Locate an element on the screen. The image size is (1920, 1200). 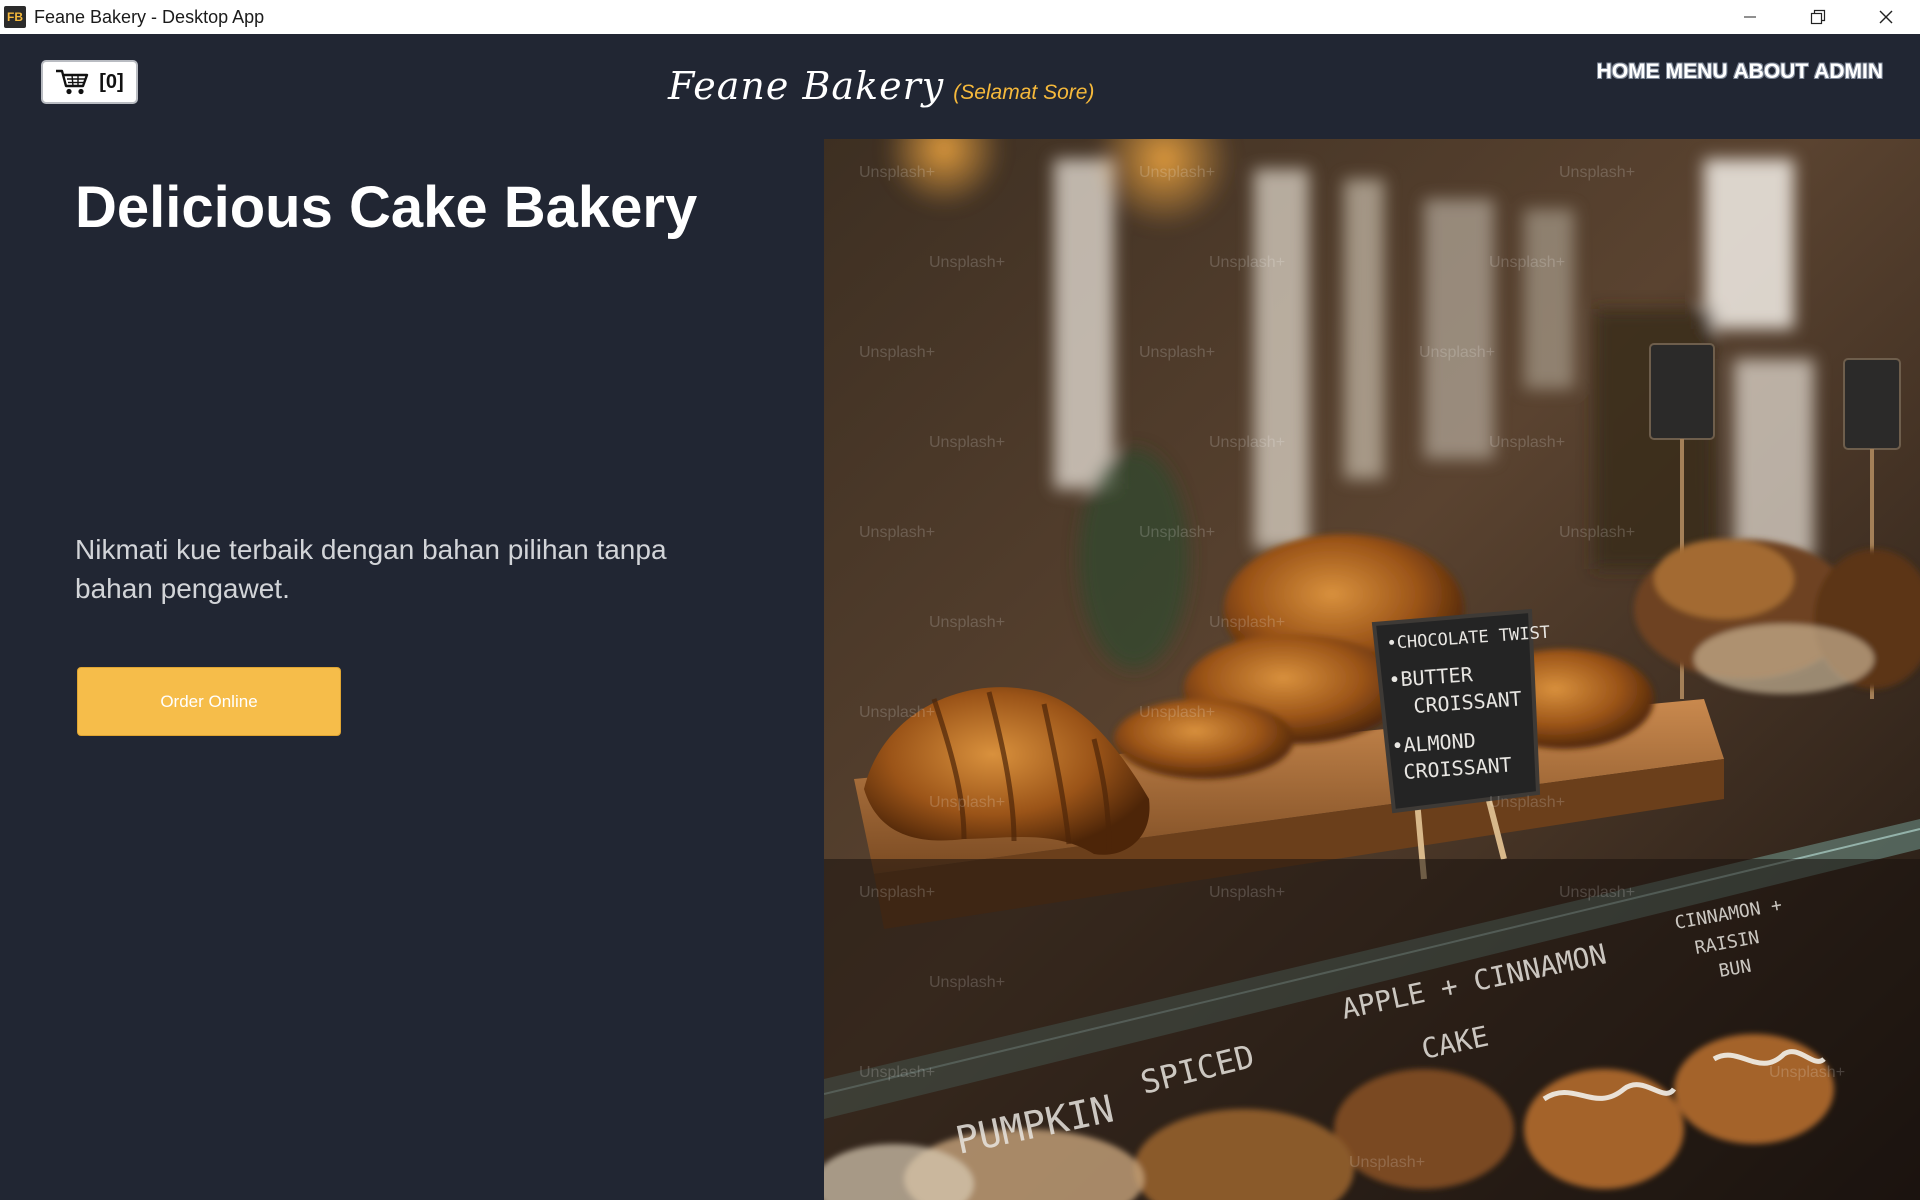
restore-icon is located at coordinates (1818, 17).